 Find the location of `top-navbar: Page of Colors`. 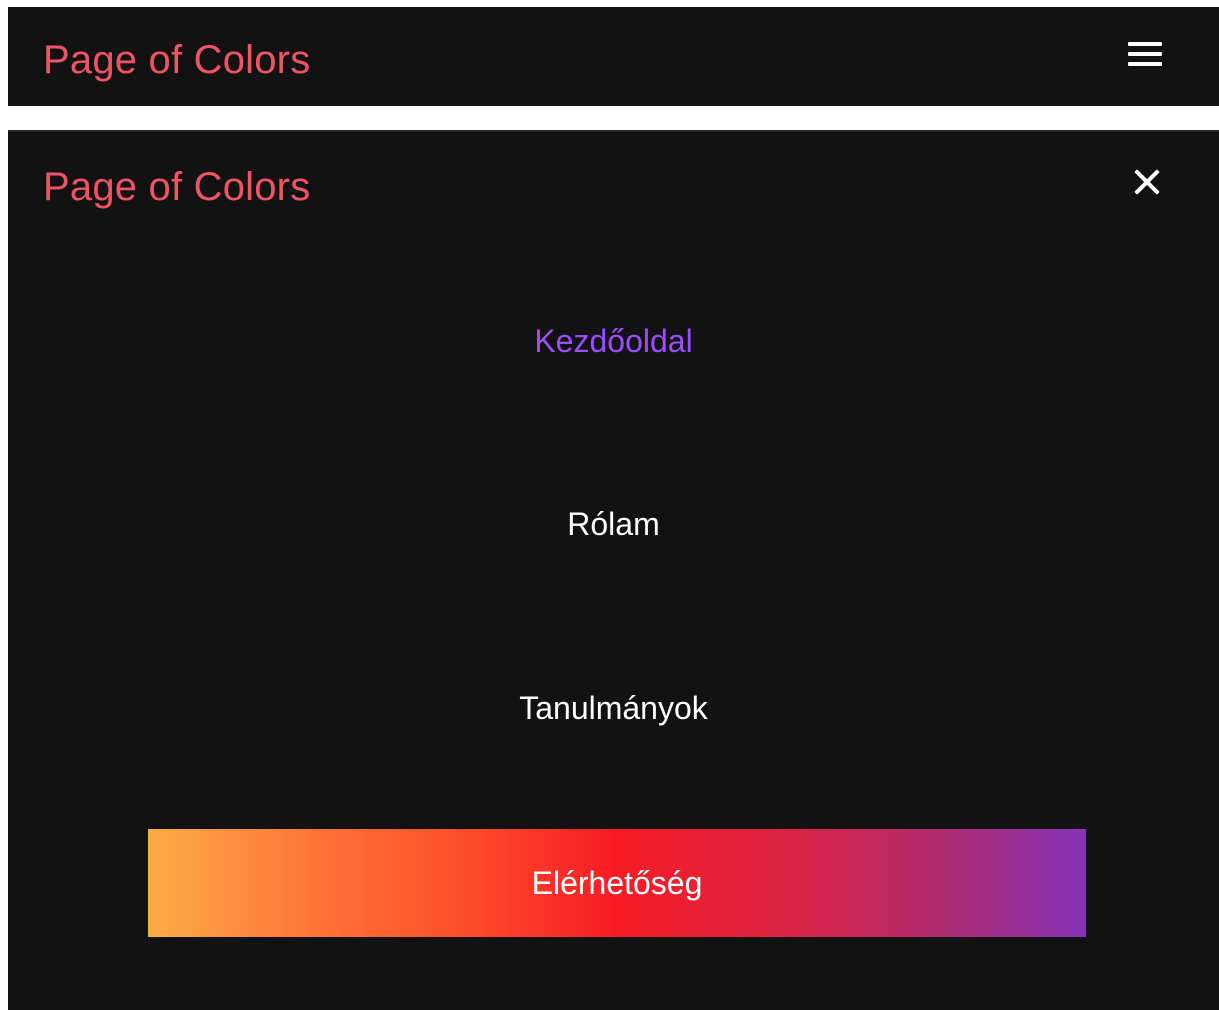

top-navbar: Page of Colors is located at coordinates (613, 56).